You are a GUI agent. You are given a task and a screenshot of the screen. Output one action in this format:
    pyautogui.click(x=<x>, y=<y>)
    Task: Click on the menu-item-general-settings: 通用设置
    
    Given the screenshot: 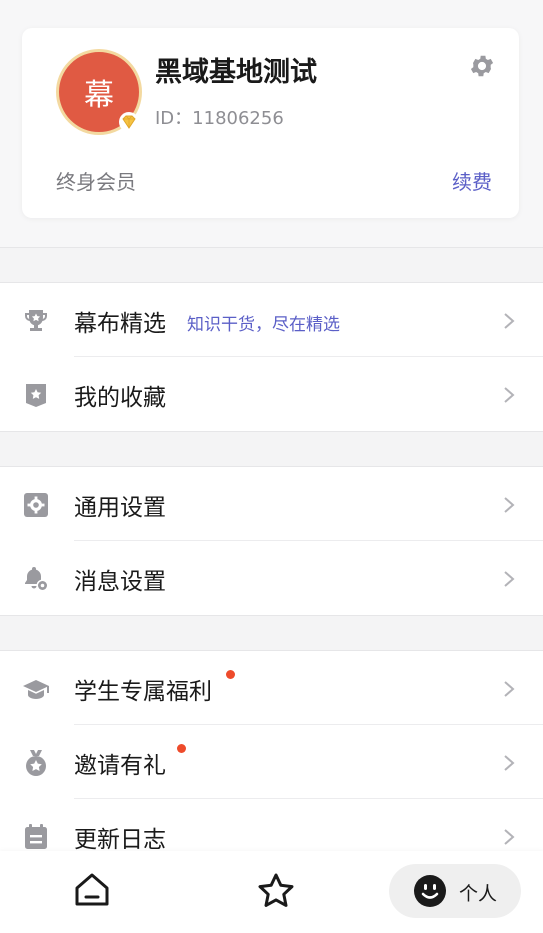 What is the action you would take?
    pyautogui.click(x=271, y=504)
    